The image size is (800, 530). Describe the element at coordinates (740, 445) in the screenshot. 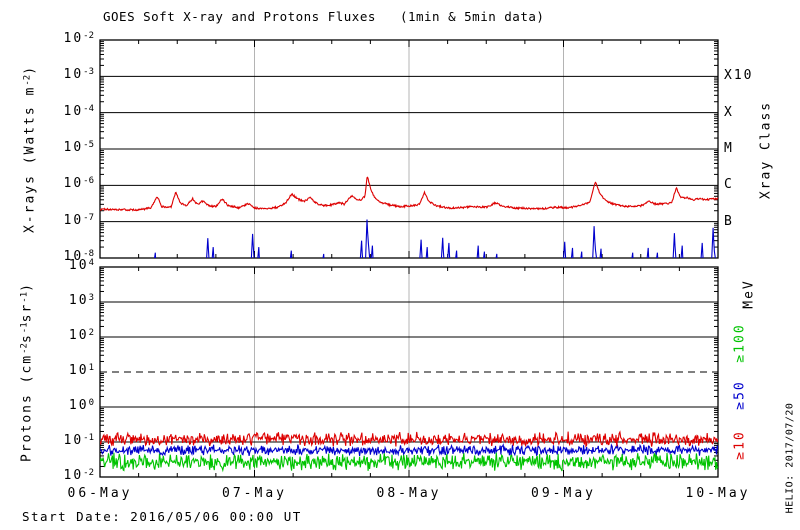

I see `proton-energy-label: ≥10` at that location.